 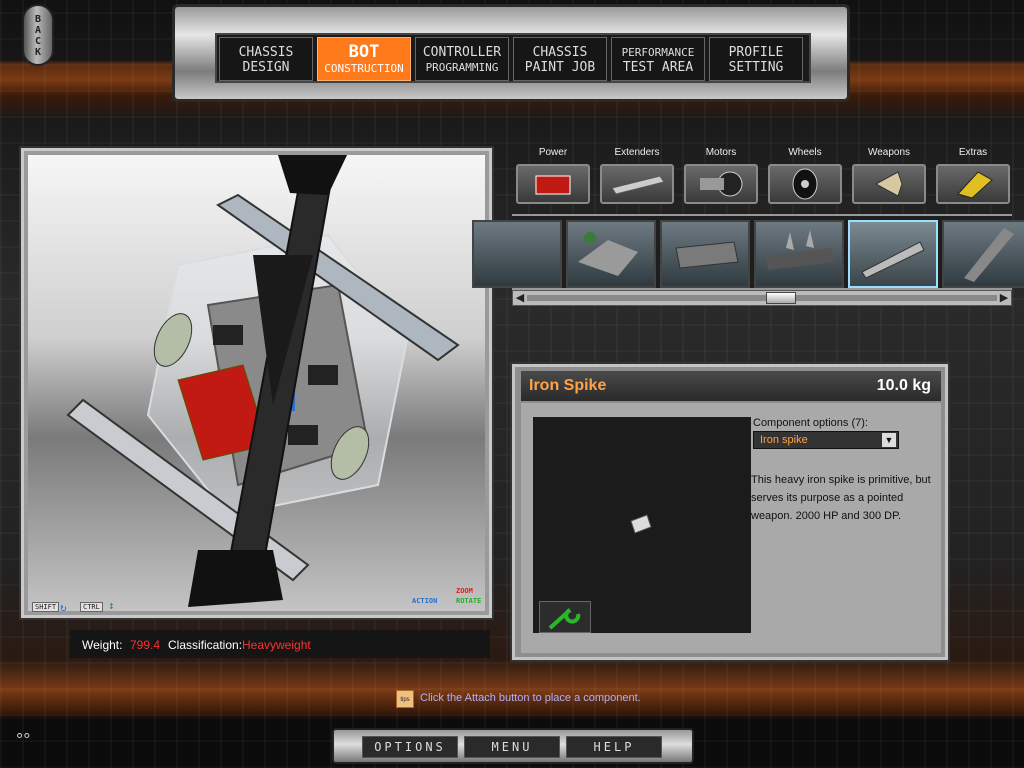 I want to click on ctrl-key-hint: CTRL, so click(x=91, y=607).